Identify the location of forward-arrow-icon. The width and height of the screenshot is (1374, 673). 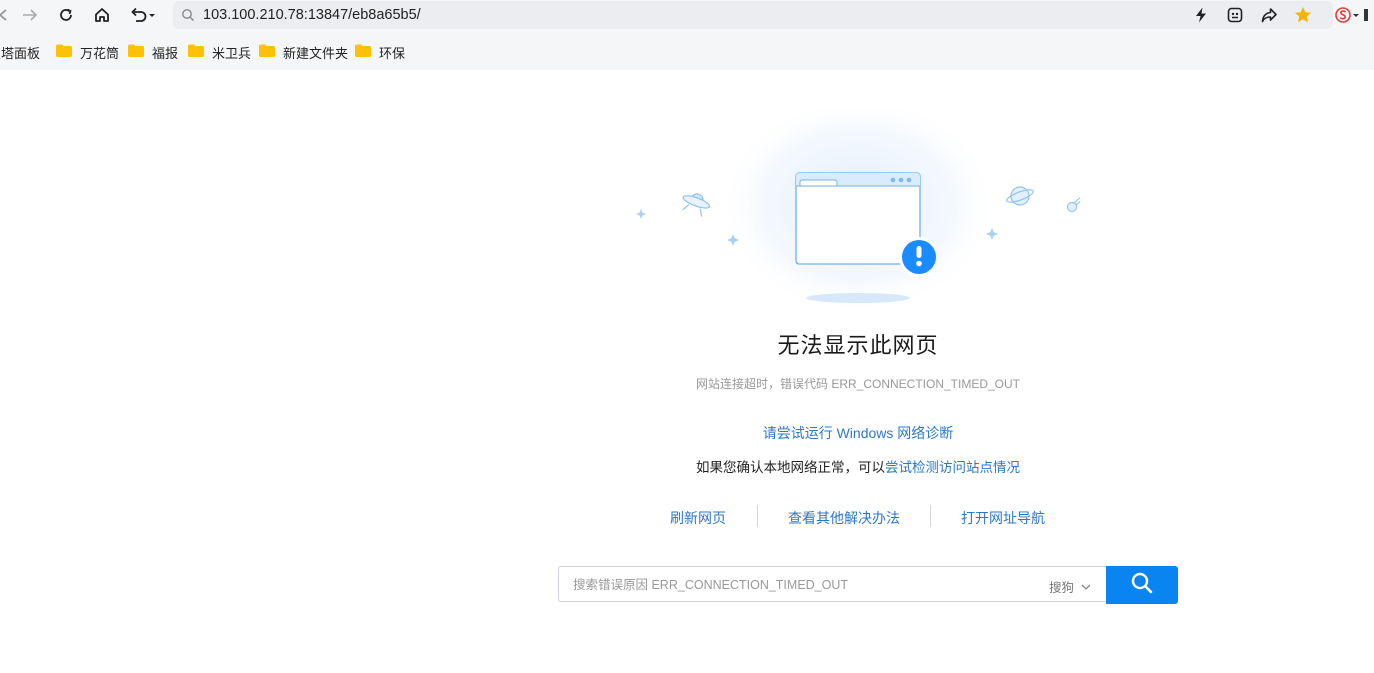
(30, 15).